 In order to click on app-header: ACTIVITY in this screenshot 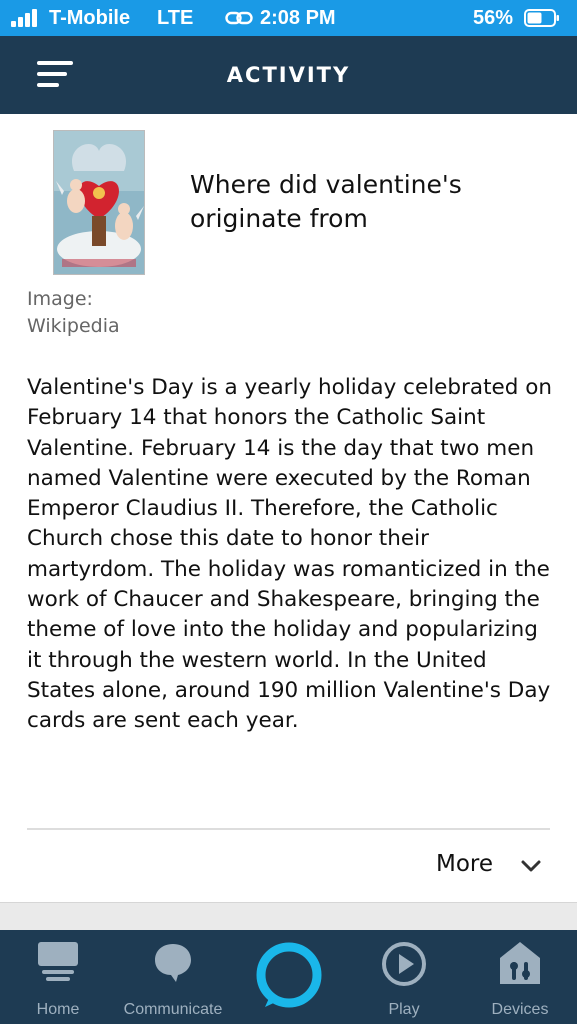, I will do `click(288, 75)`.